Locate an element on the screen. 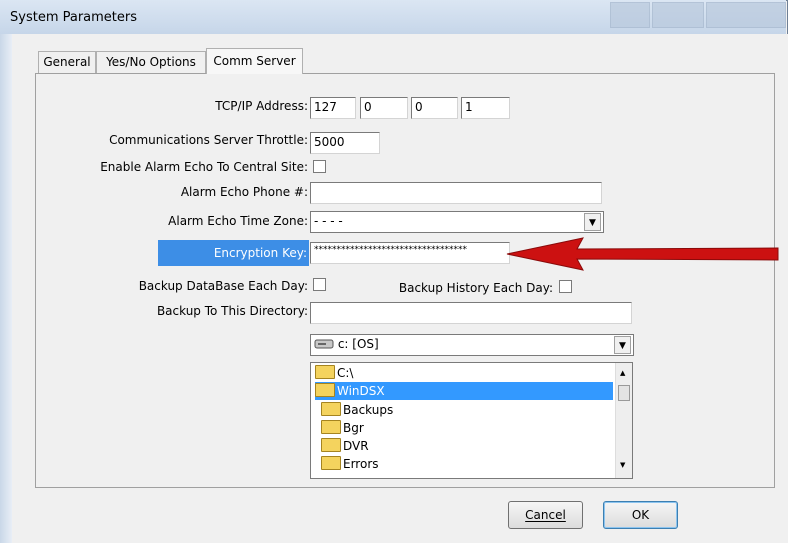 The height and width of the screenshot is (543, 788). folder-name: C:\ is located at coordinates (345, 373).